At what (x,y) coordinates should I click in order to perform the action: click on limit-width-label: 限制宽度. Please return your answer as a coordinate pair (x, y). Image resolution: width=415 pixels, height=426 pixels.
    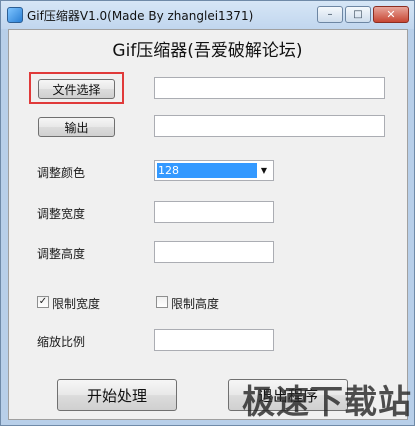
    Looking at the image, I should click on (76, 303).